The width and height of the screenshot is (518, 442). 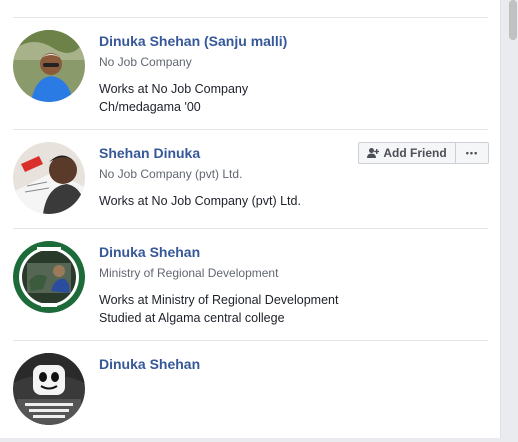 I want to click on add-friend-label: Add Friend, so click(x=415, y=153).